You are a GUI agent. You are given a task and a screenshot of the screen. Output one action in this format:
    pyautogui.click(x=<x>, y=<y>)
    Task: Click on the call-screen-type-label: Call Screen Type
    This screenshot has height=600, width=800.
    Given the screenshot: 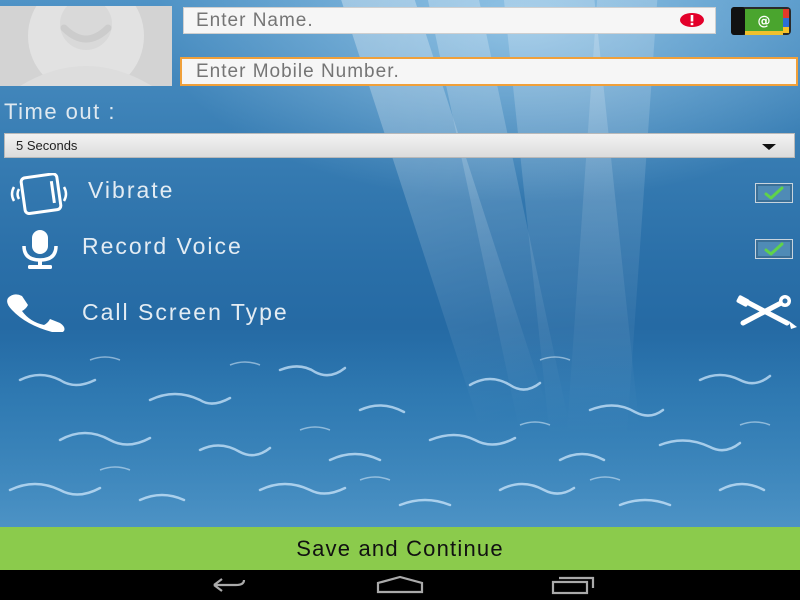 What is the action you would take?
    pyautogui.click(x=185, y=312)
    